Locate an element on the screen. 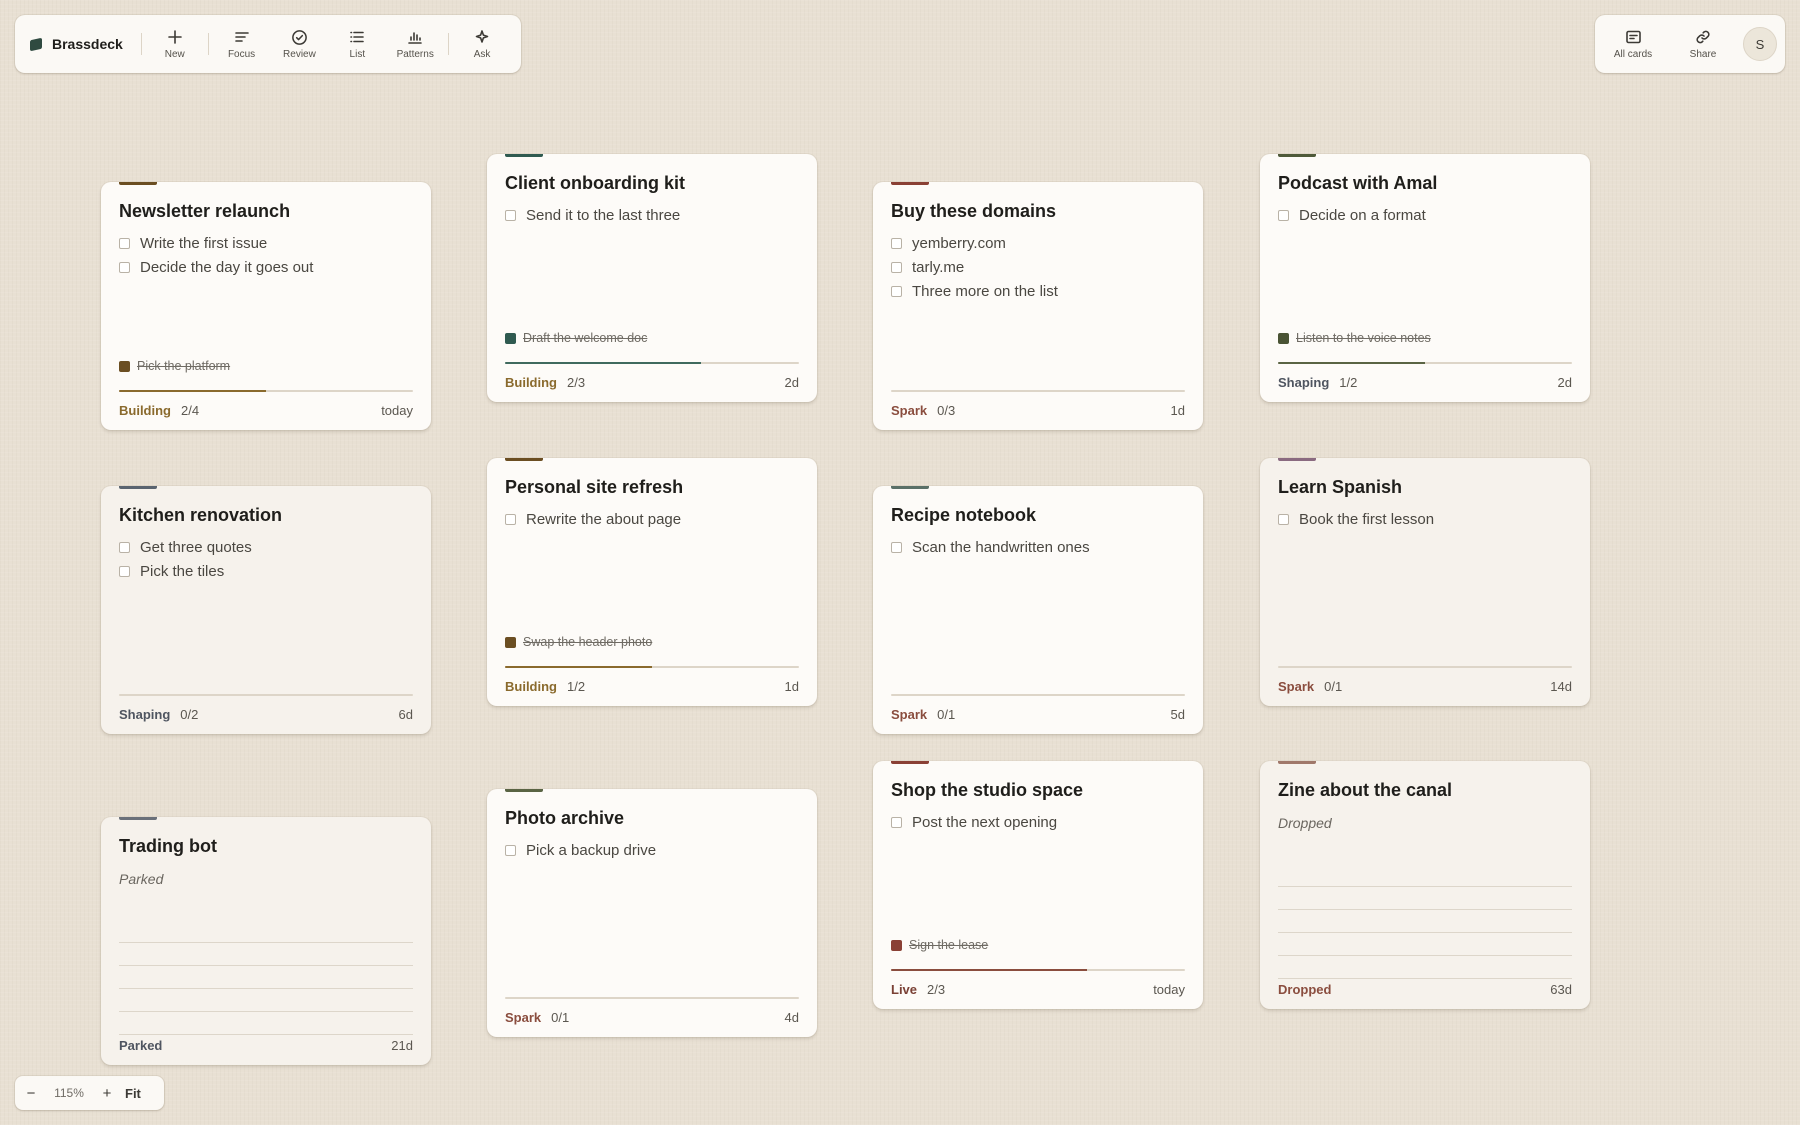 The width and height of the screenshot is (1800, 1125). card-title: Newsletter relaunch is located at coordinates (205, 211).